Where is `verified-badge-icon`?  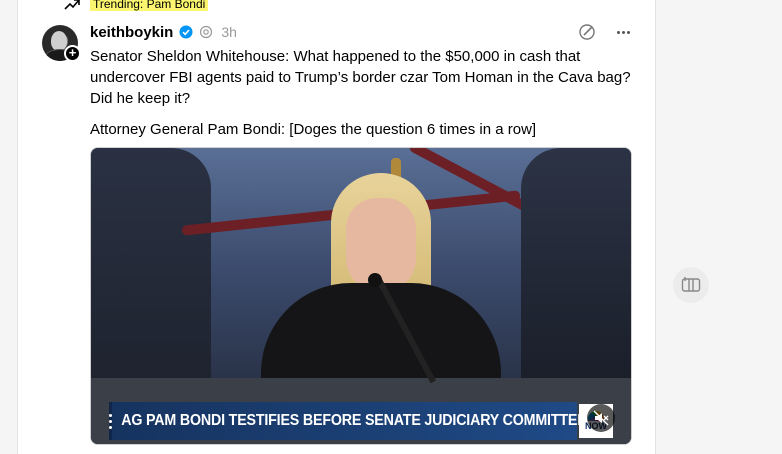
verified-badge-icon is located at coordinates (186, 32).